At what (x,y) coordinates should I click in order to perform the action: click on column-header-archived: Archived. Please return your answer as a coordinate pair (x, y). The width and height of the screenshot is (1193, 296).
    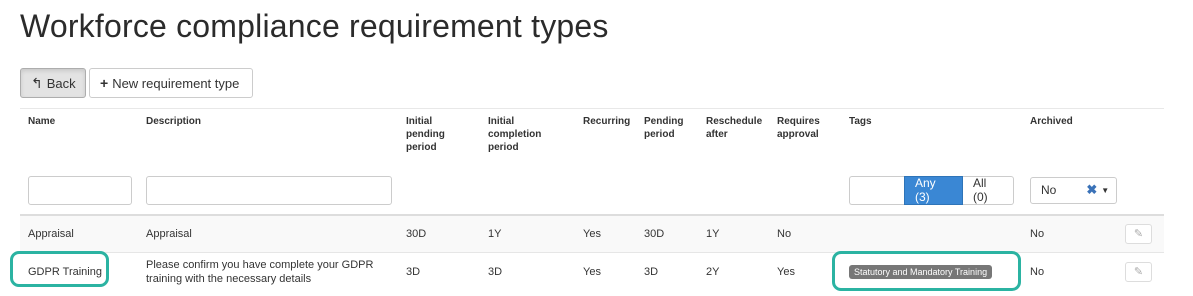
    Looking at the image, I should click on (1069, 137).